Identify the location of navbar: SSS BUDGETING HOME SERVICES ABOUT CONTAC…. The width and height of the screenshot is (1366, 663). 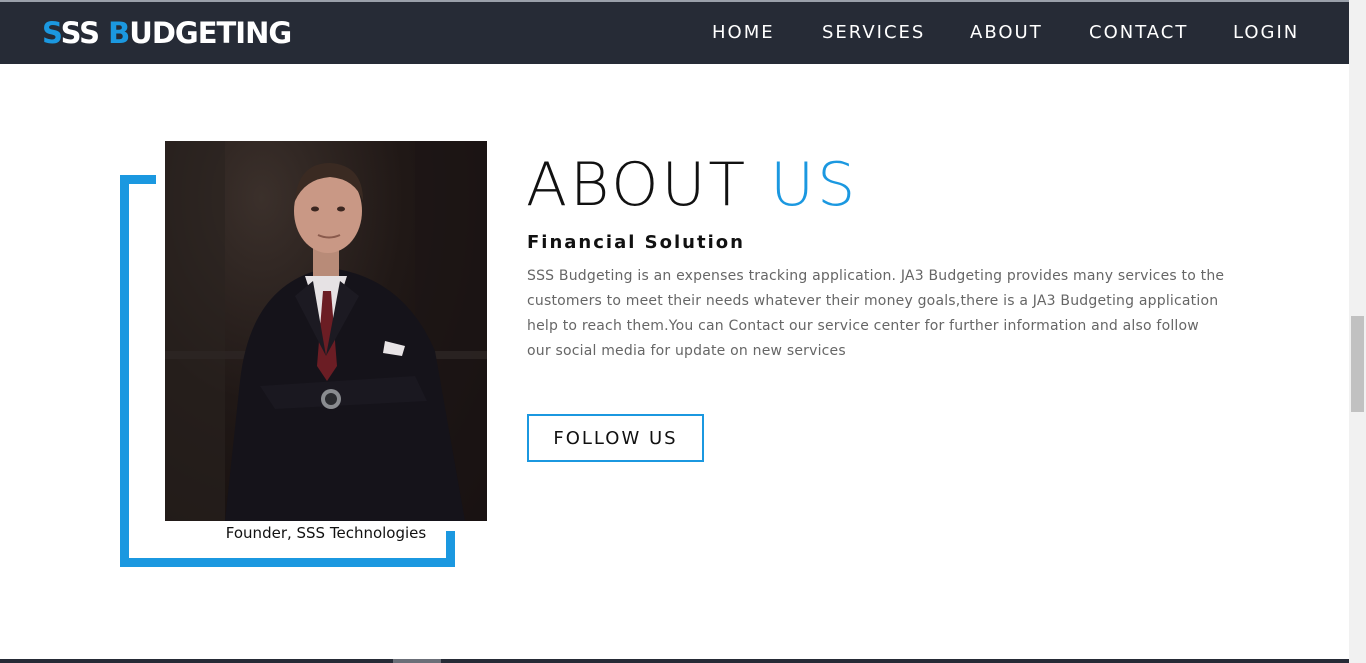
(674, 32).